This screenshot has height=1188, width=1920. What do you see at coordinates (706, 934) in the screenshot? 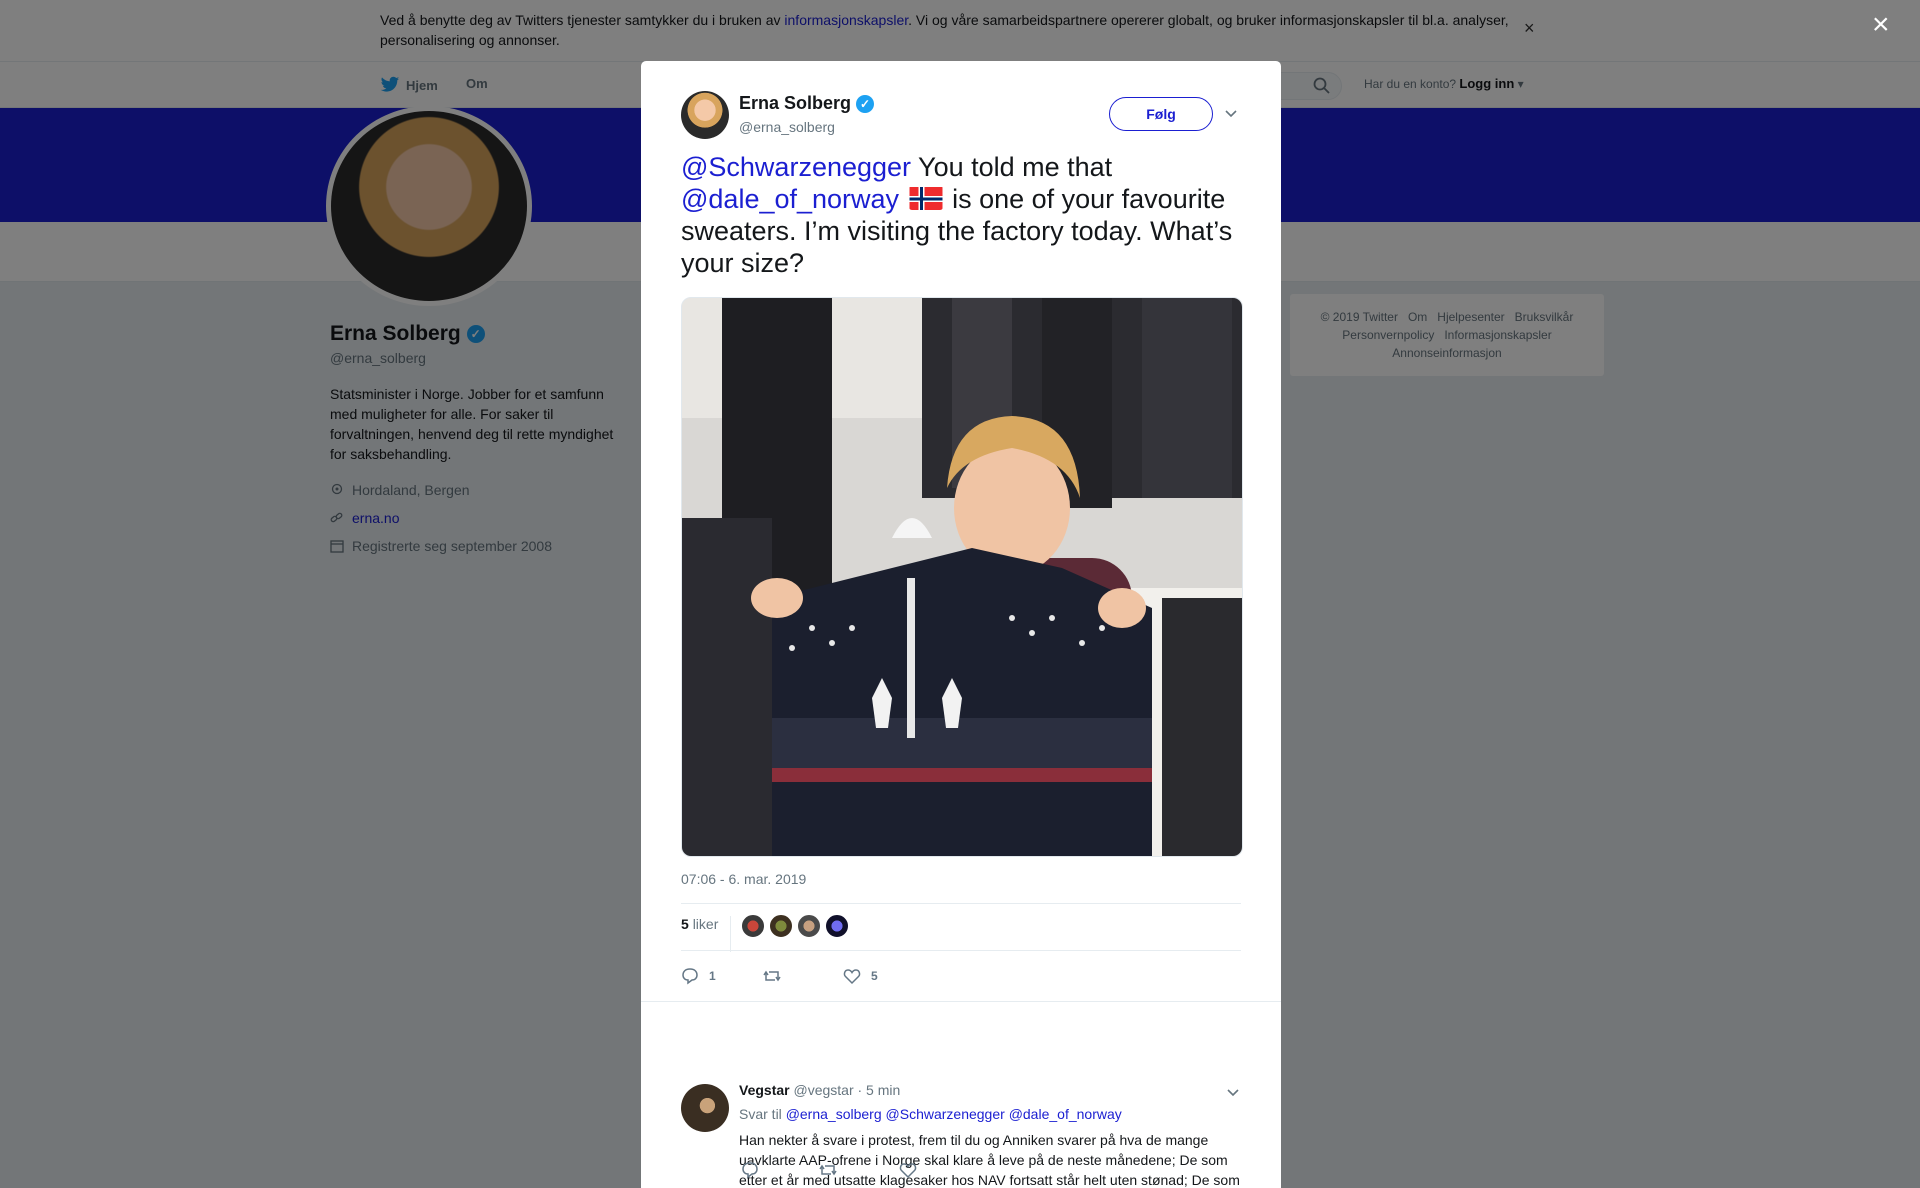
I see `likes-count: 5 liker` at bounding box center [706, 934].